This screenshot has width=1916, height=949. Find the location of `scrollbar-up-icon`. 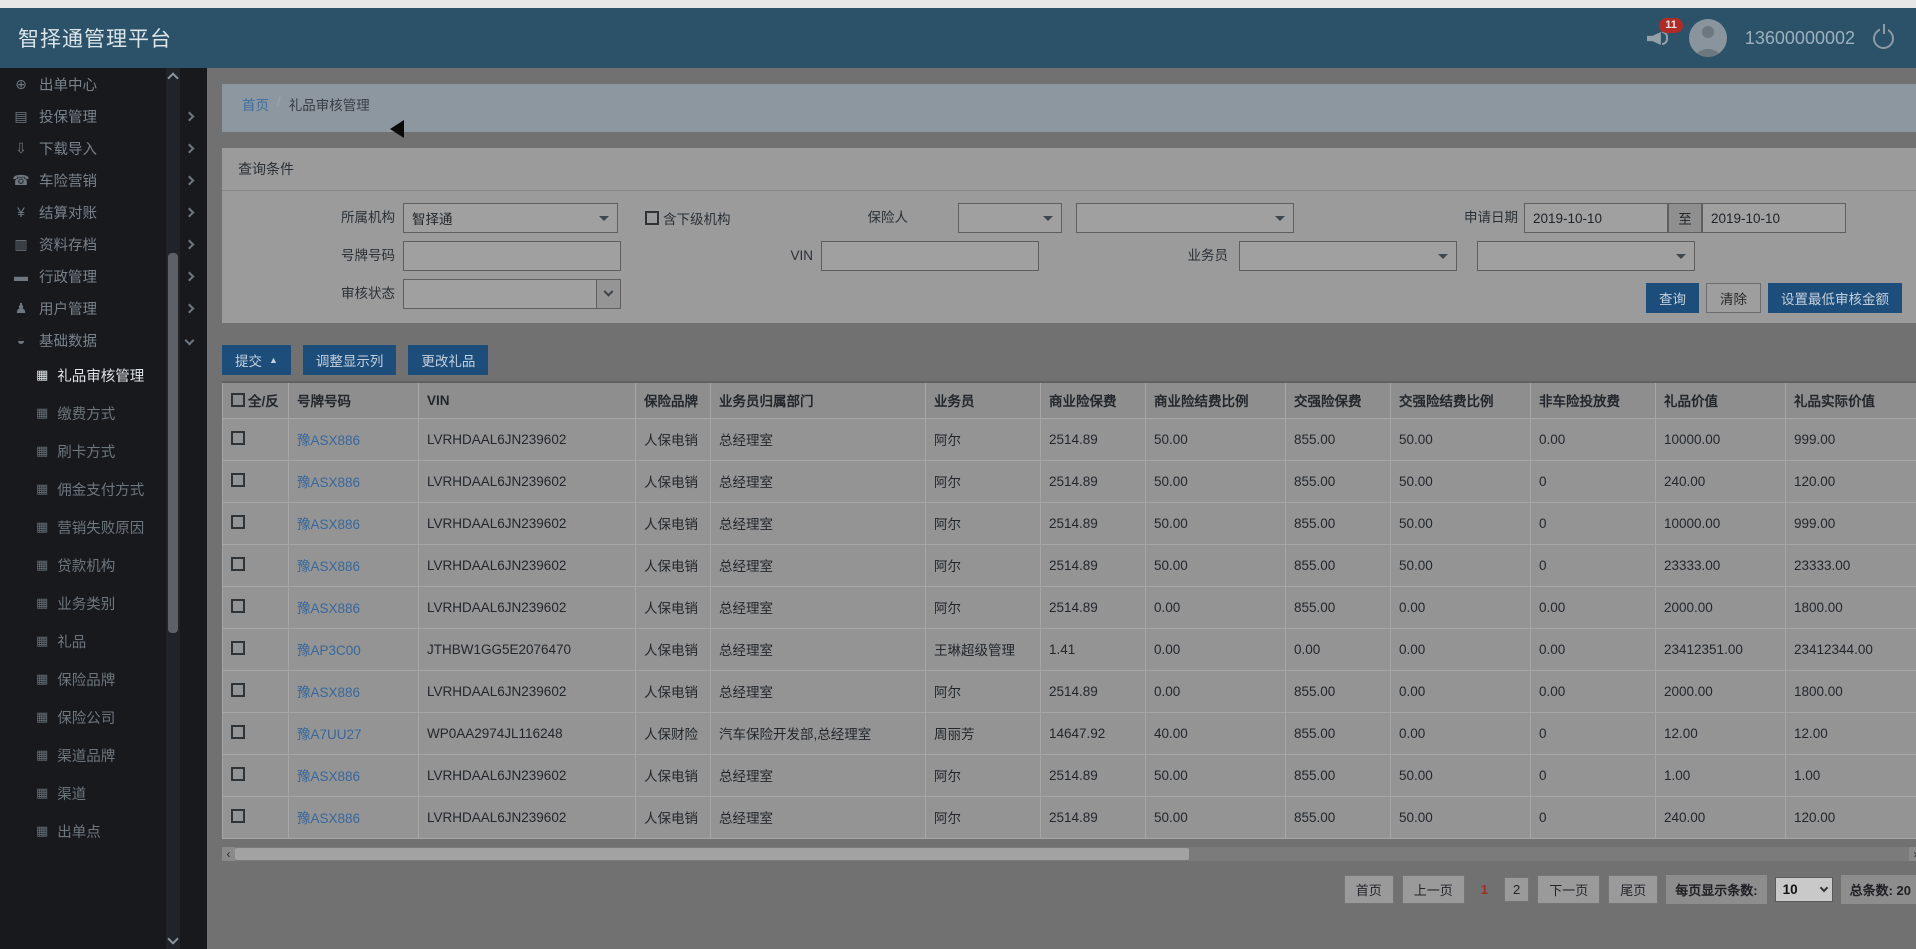

scrollbar-up-icon is located at coordinates (173, 78).